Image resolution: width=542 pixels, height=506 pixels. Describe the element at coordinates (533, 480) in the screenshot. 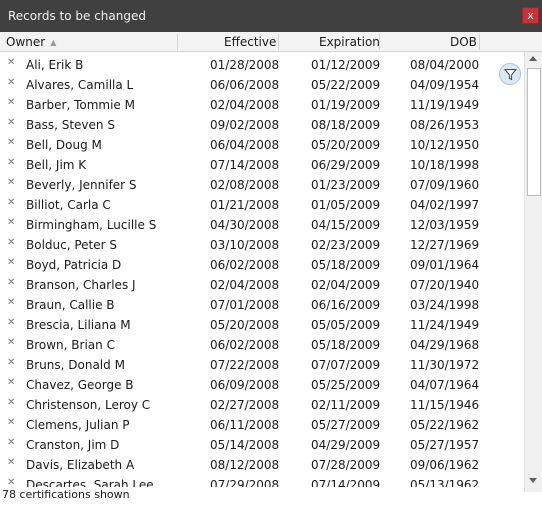

I see `scroll-down-icon` at that location.